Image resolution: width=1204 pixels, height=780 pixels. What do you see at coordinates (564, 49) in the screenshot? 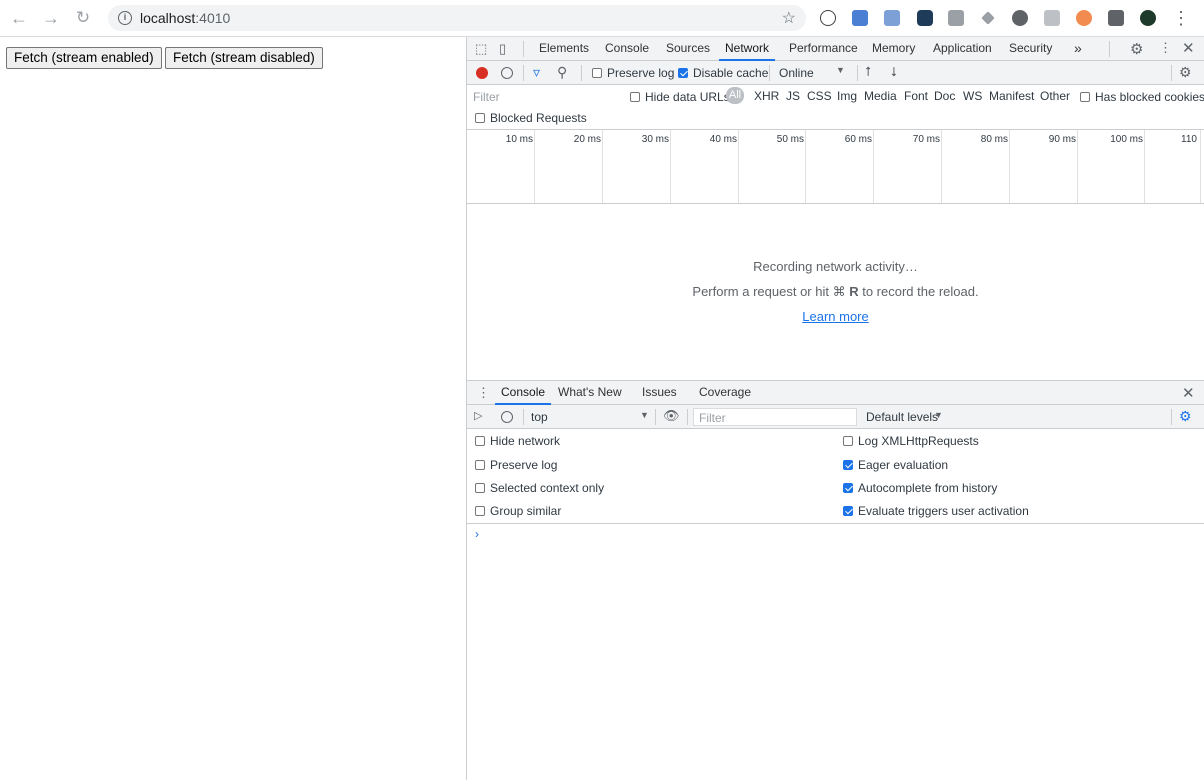
I see `tab-elements: Elements` at bounding box center [564, 49].